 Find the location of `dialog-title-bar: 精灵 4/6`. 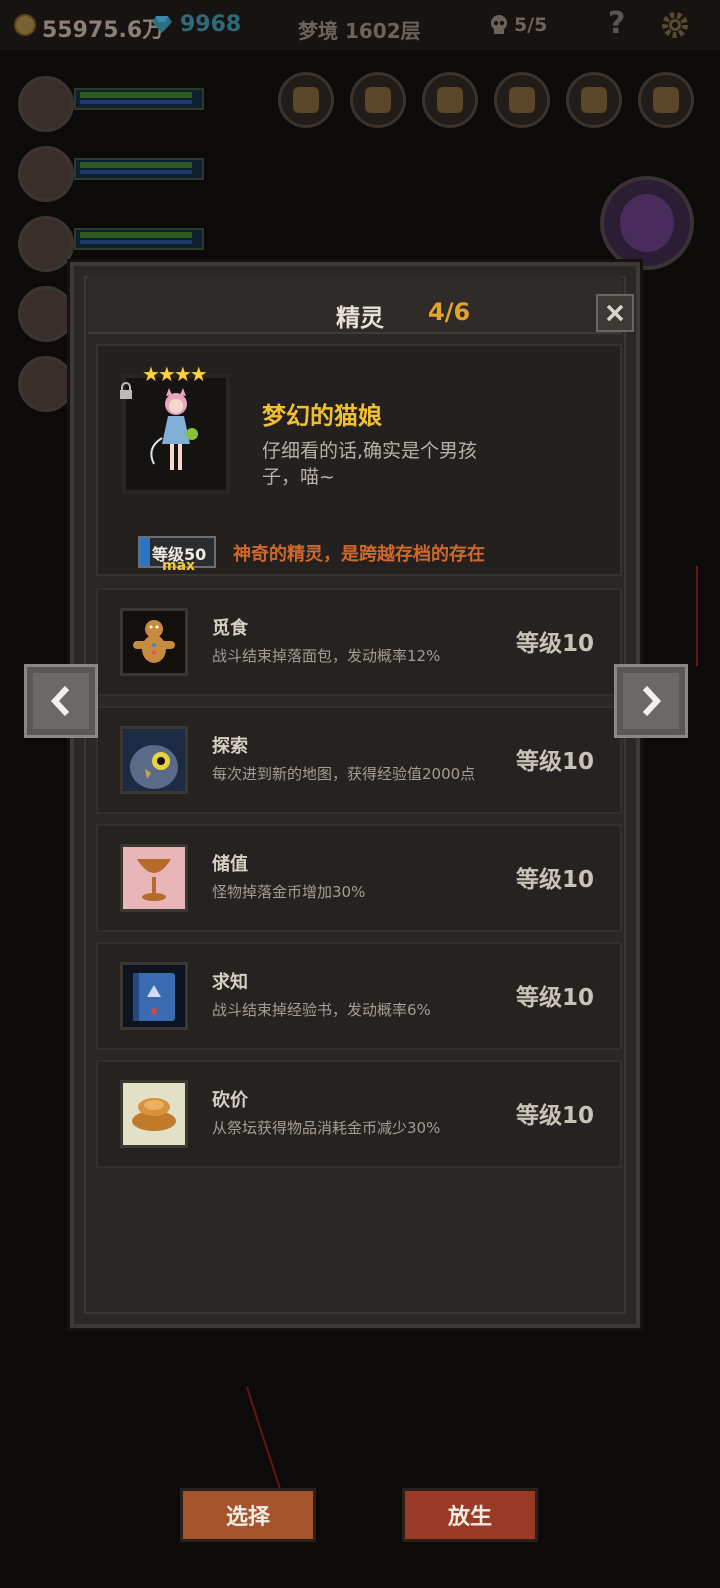

dialog-title-bar: 精灵 4/6 is located at coordinates (361, 305).